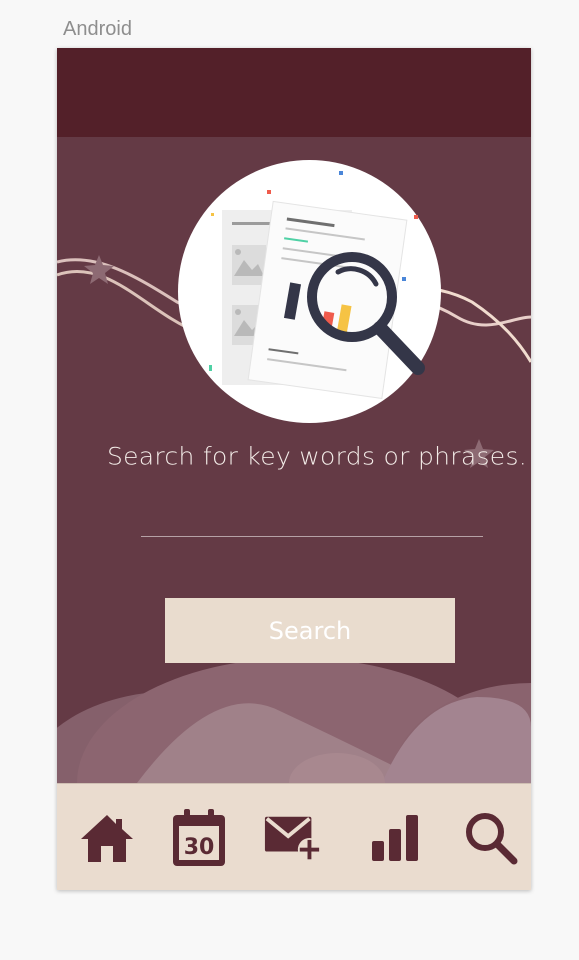 This screenshot has width=579, height=960. Describe the element at coordinates (310, 630) in the screenshot. I see `search-button: Search` at that location.